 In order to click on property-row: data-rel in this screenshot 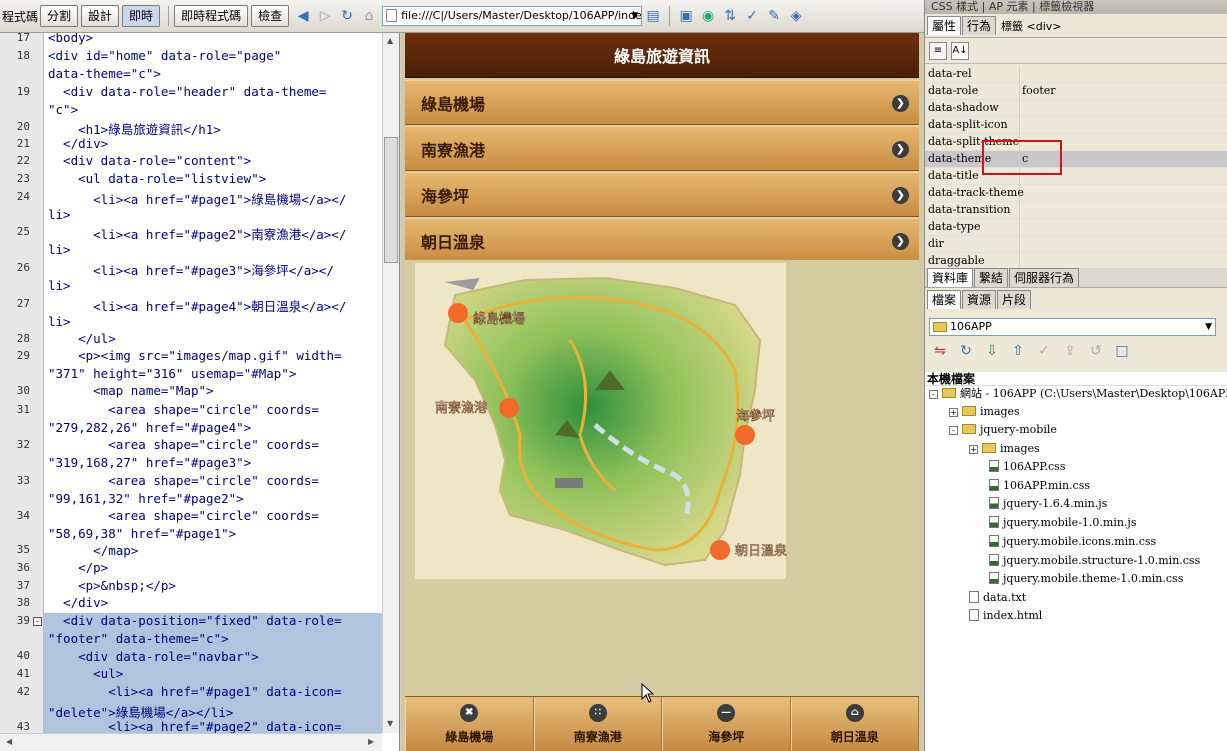, I will do `click(1076, 74)`.